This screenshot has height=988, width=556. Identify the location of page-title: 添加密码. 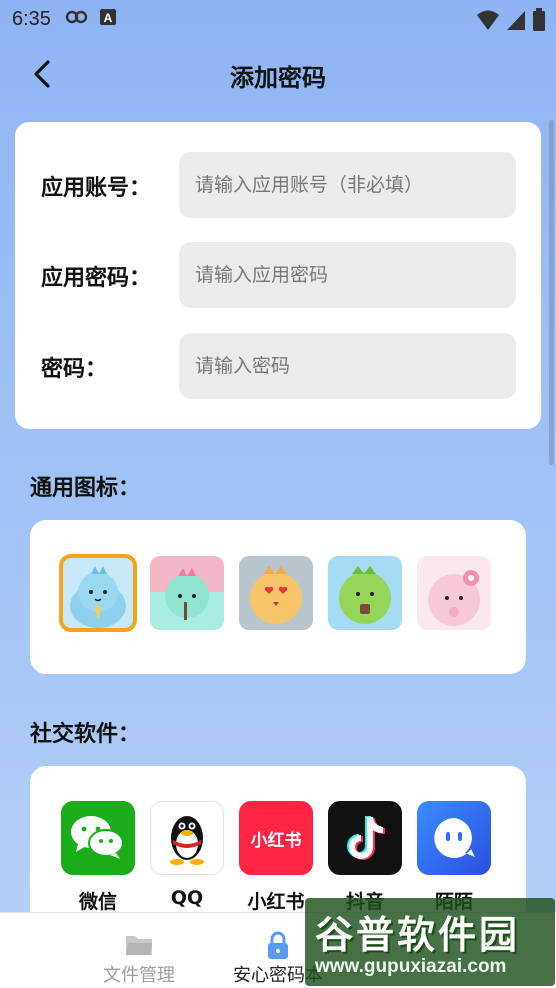
(278, 78).